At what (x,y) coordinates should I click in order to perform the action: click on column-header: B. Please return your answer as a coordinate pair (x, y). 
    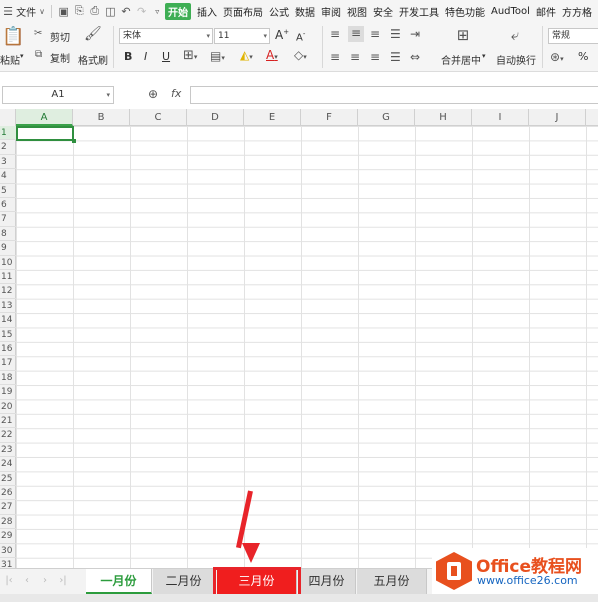
    Looking at the image, I should click on (101, 117).